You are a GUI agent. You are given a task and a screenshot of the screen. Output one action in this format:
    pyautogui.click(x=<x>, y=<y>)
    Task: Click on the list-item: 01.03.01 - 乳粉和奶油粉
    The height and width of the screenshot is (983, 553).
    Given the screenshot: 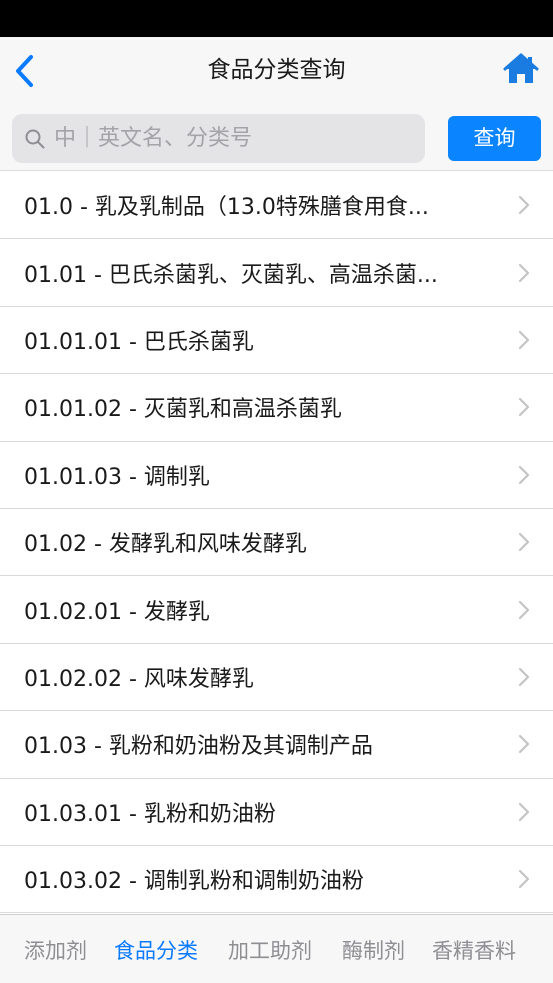 What is the action you would take?
    pyautogui.click(x=276, y=812)
    